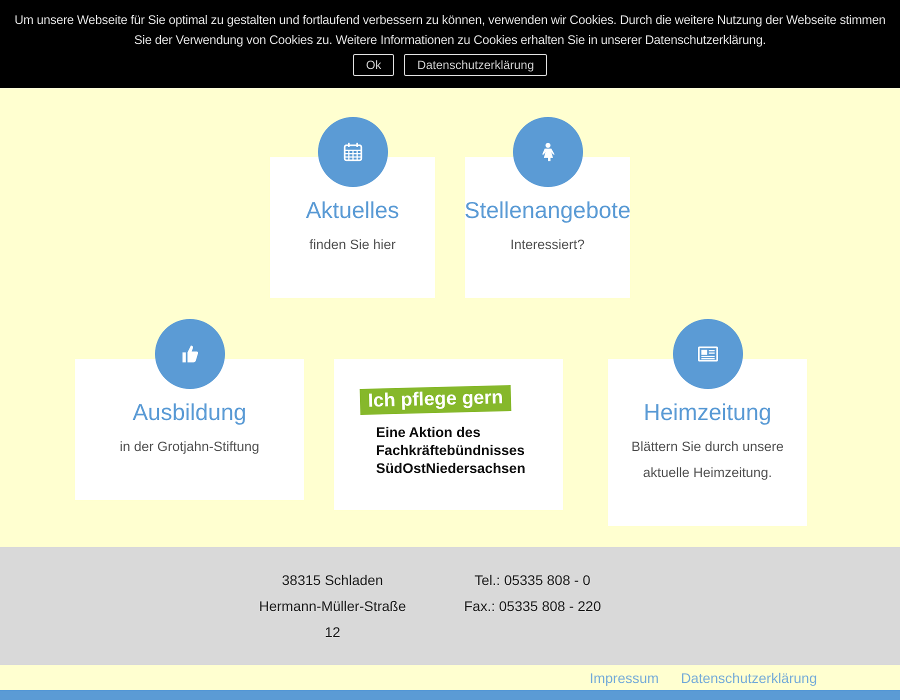 The width and height of the screenshot is (900, 700). I want to click on logo-text: SüdOstNiedersachsen, so click(451, 468).